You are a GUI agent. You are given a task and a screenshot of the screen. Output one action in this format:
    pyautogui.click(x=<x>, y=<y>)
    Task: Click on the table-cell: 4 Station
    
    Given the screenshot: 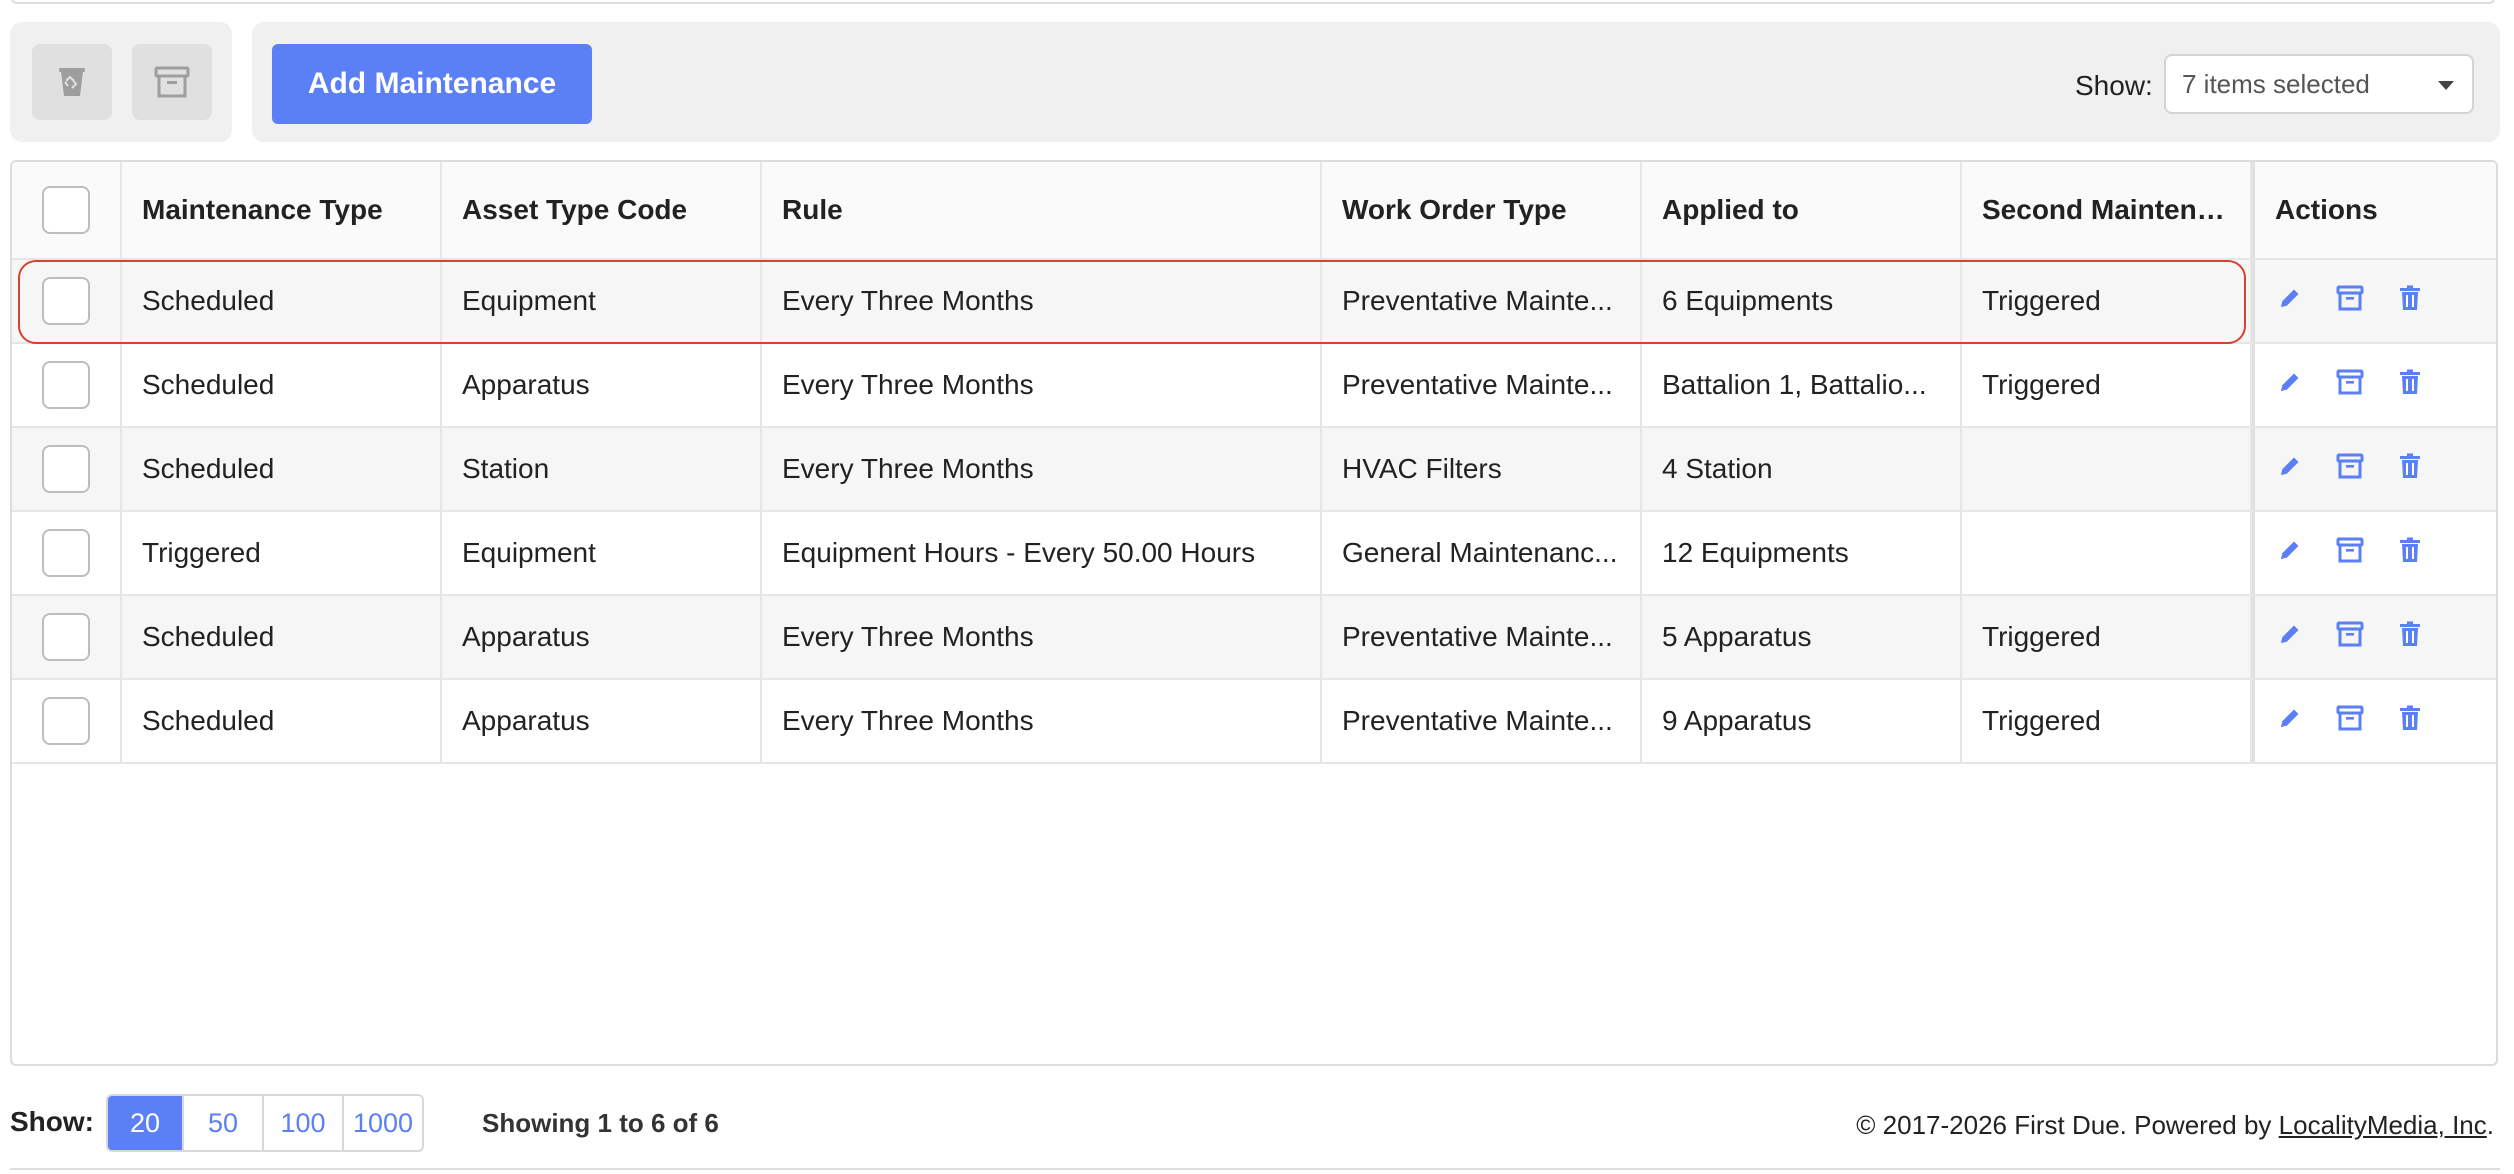 What is the action you would take?
    pyautogui.click(x=1802, y=469)
    